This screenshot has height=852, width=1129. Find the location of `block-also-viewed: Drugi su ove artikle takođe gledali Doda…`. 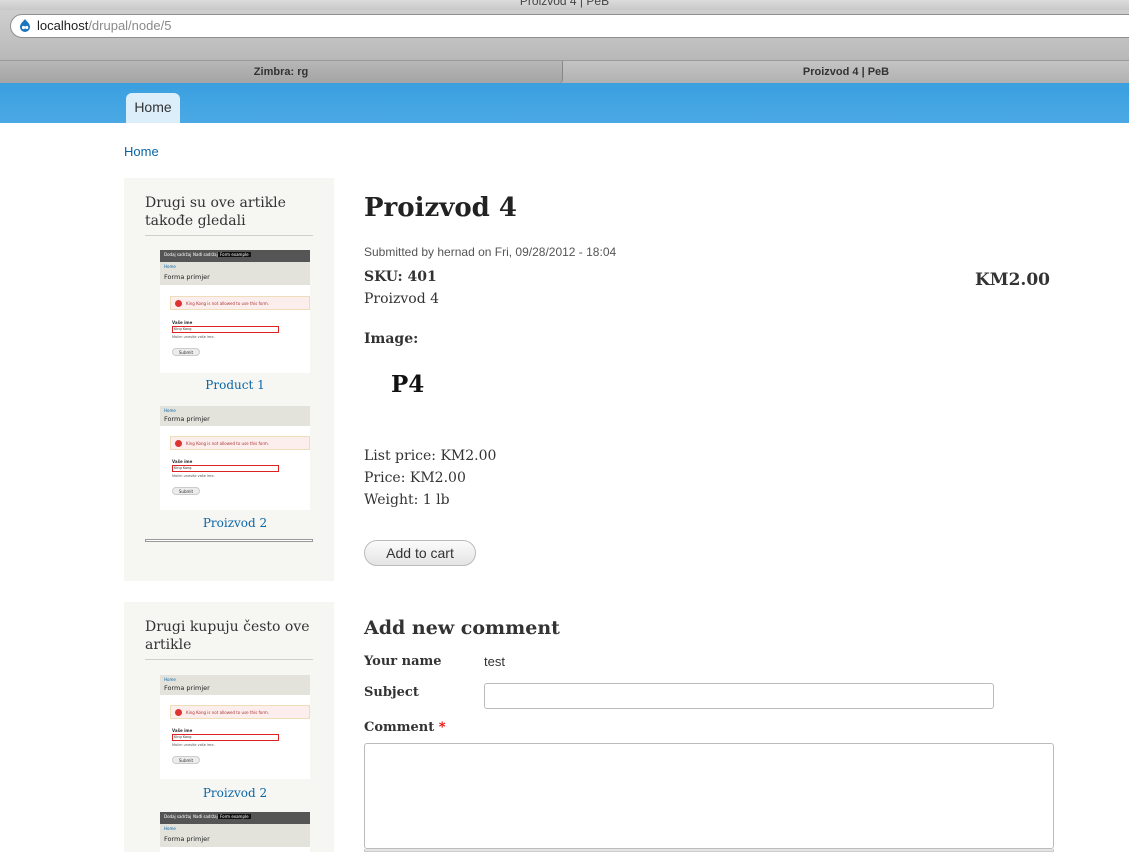

block-also-viewed: Drugi su ove artikle takođe gledali Doda… is located at coordinates (229, 379).